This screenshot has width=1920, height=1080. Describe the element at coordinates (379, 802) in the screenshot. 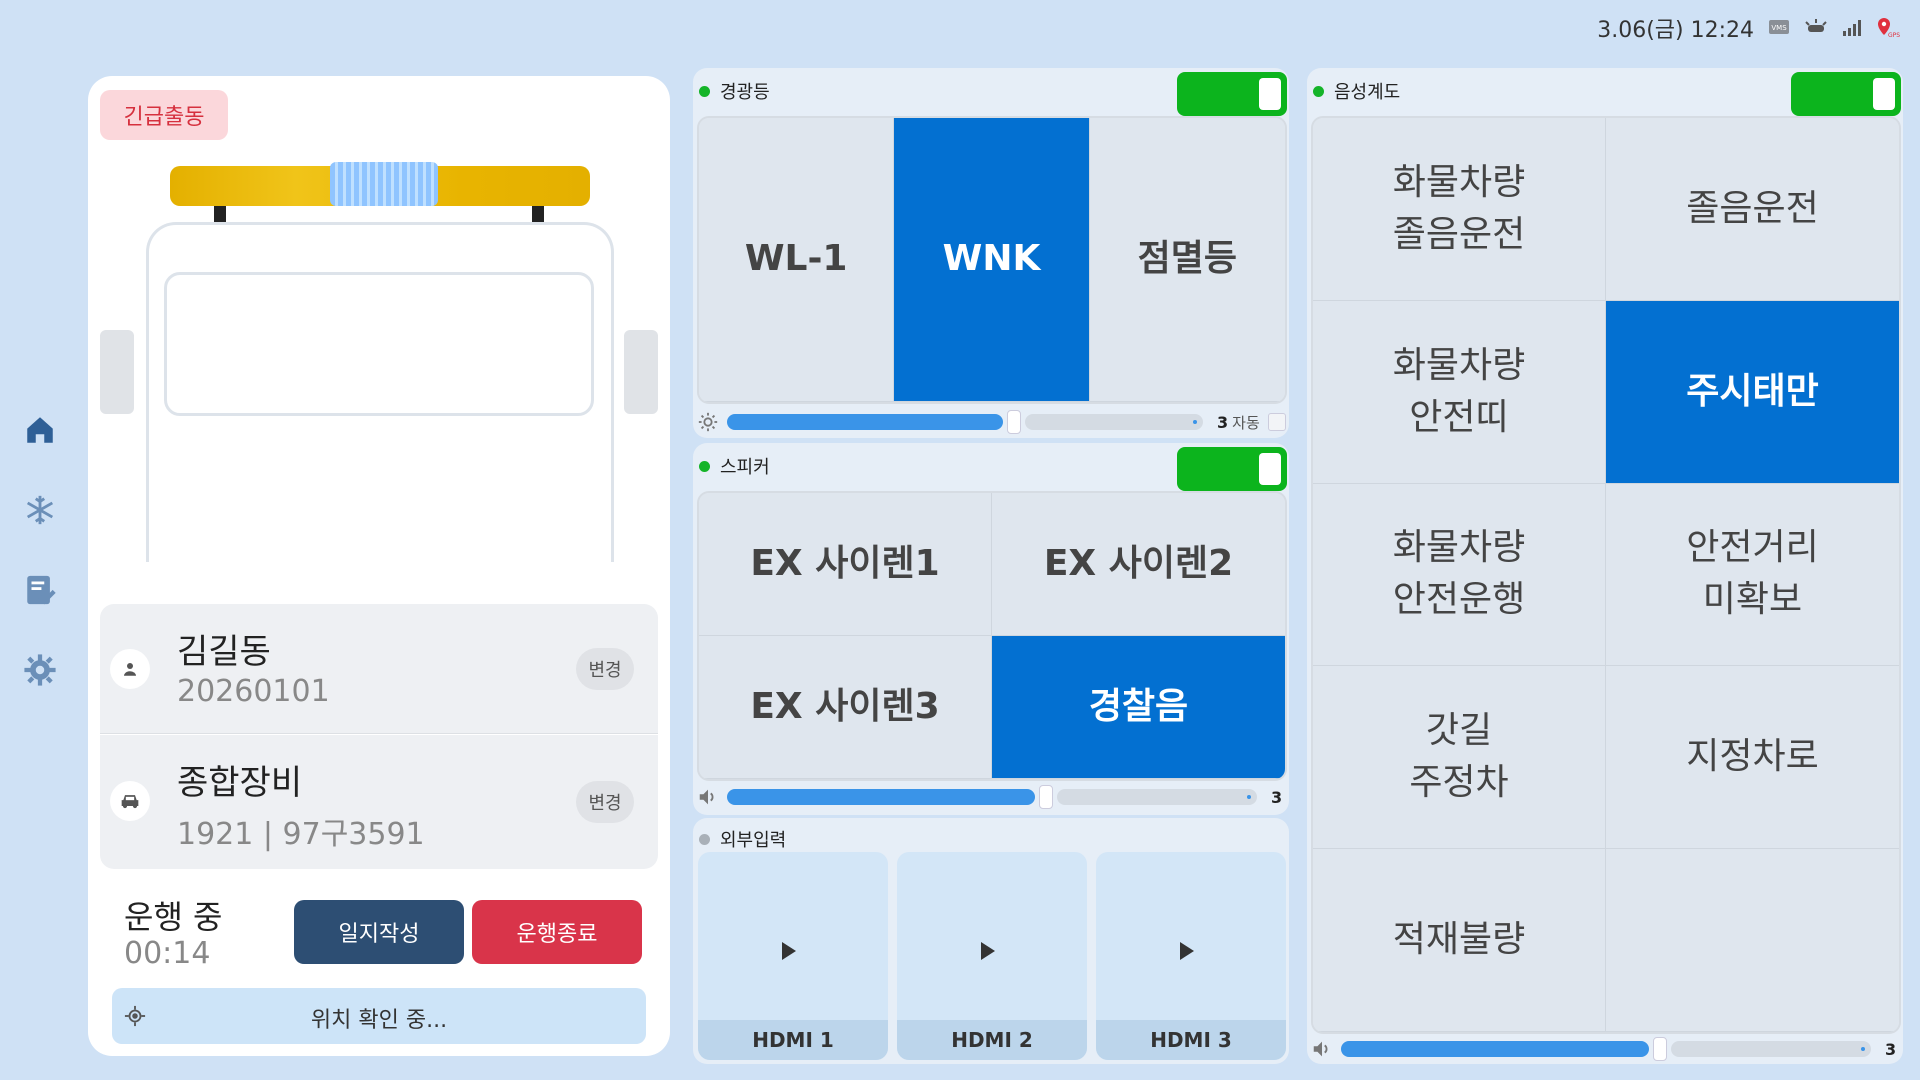

I see `vehicle-info: 종합장비 1921 | 97구3591 변경` at that location.